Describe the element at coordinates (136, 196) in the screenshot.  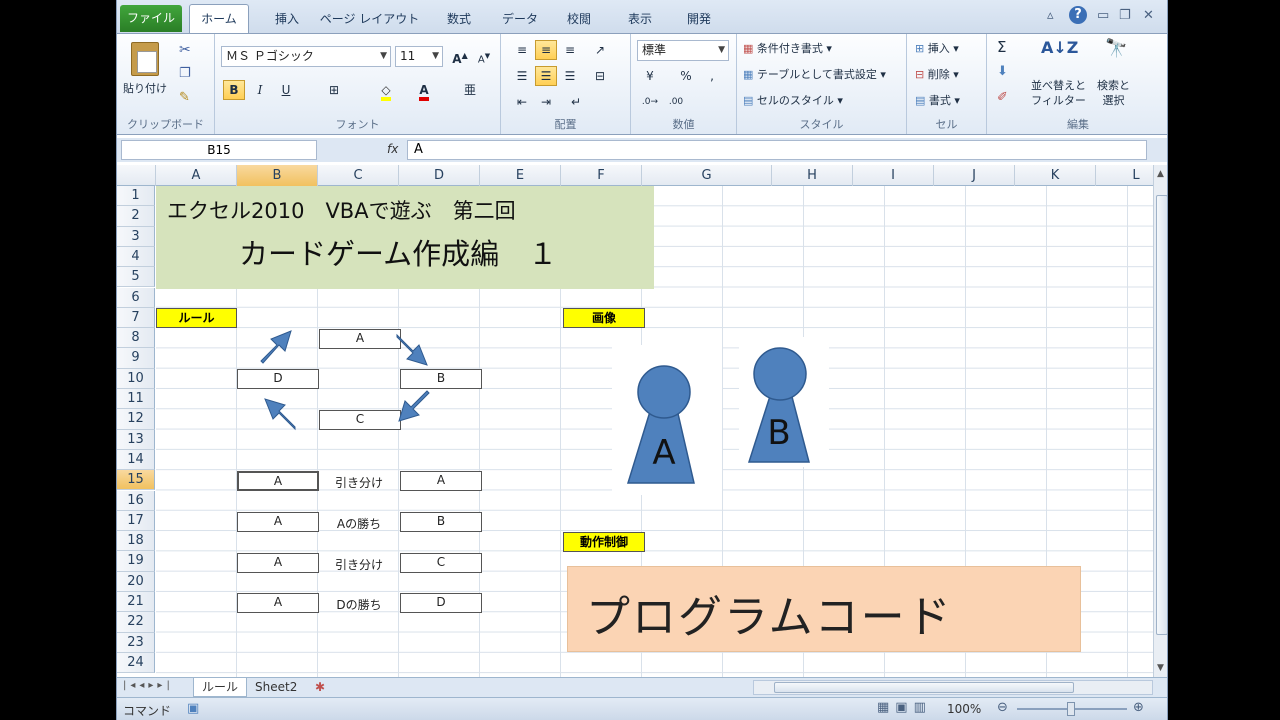
I see `row-header: 1` at that location.